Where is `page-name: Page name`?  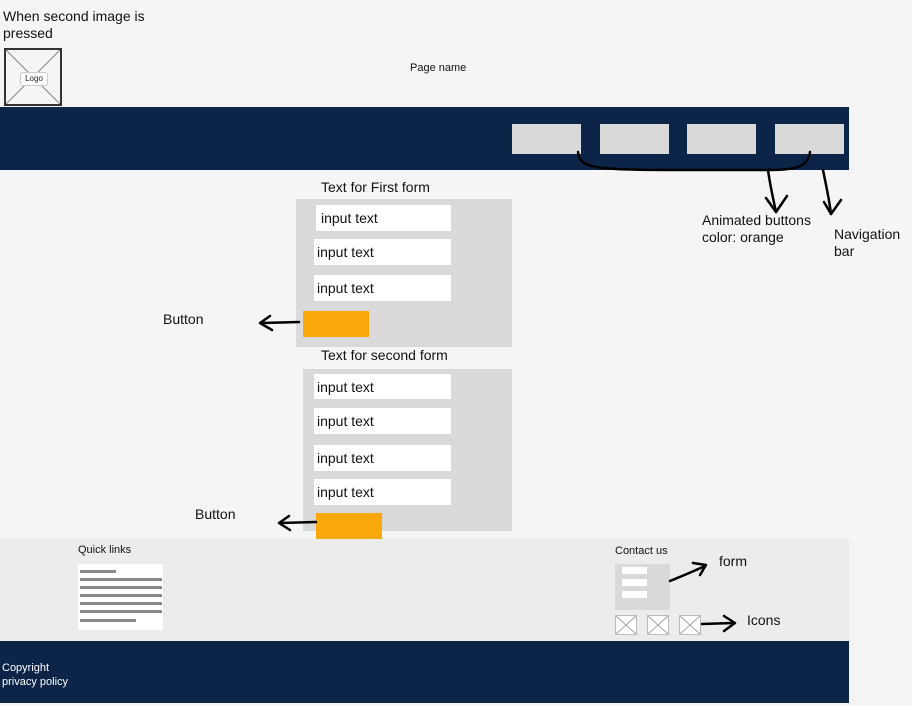 page-name: Page name is located at coordinates (438, 68).